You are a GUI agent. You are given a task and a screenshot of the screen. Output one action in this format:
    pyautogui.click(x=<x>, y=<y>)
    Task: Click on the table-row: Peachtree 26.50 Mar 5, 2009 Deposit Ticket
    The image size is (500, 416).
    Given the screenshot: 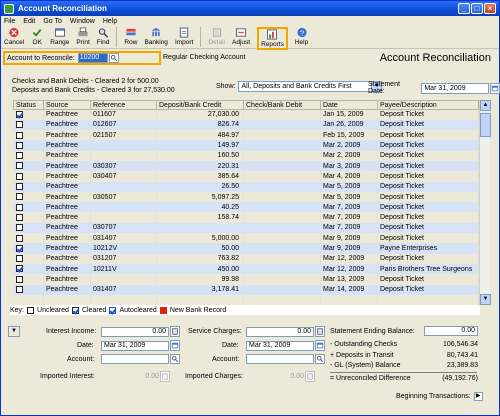 What is the action you would take?
    pyautogui.click(x=246, y=186)
    